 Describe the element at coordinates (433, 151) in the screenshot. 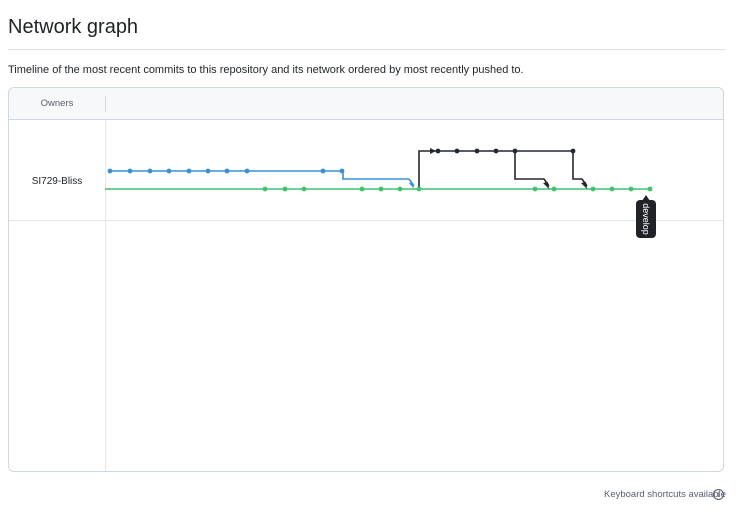

I see `arrow-black-top` at that location.